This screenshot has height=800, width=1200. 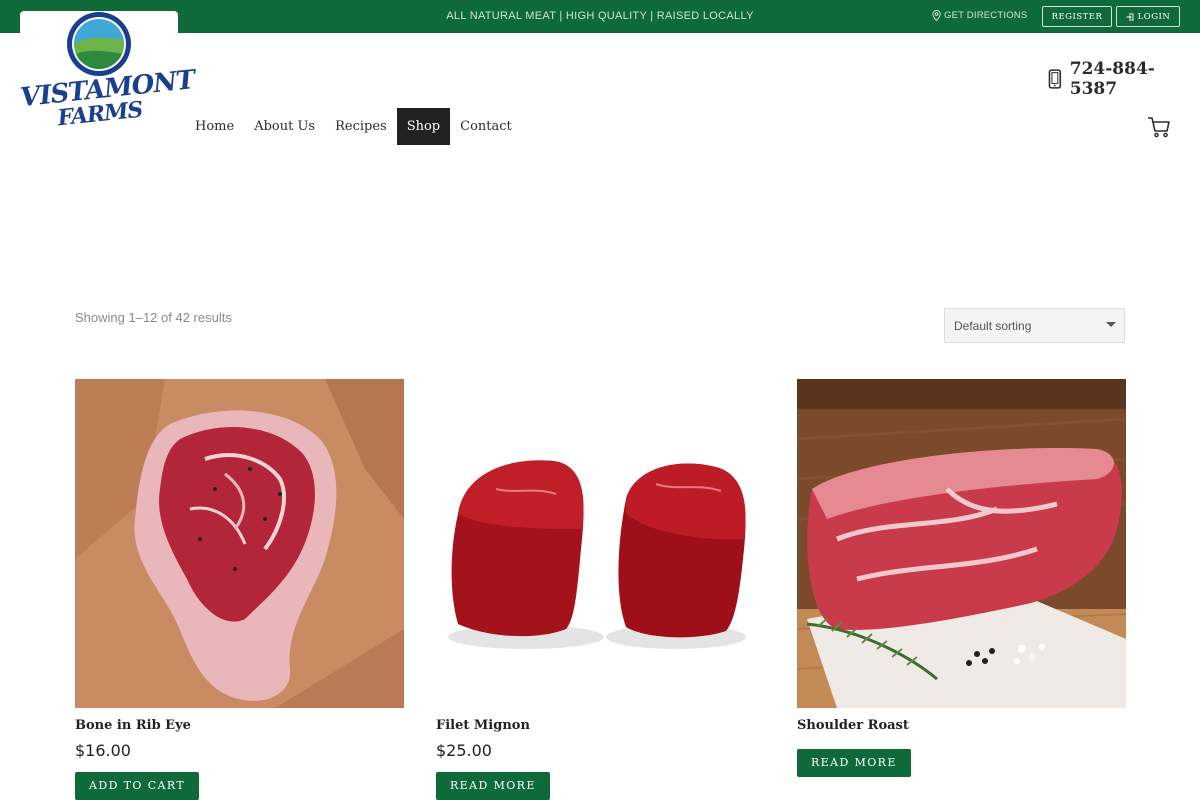 I want to click on nav-label: Shop, so click(x=423, y=126).